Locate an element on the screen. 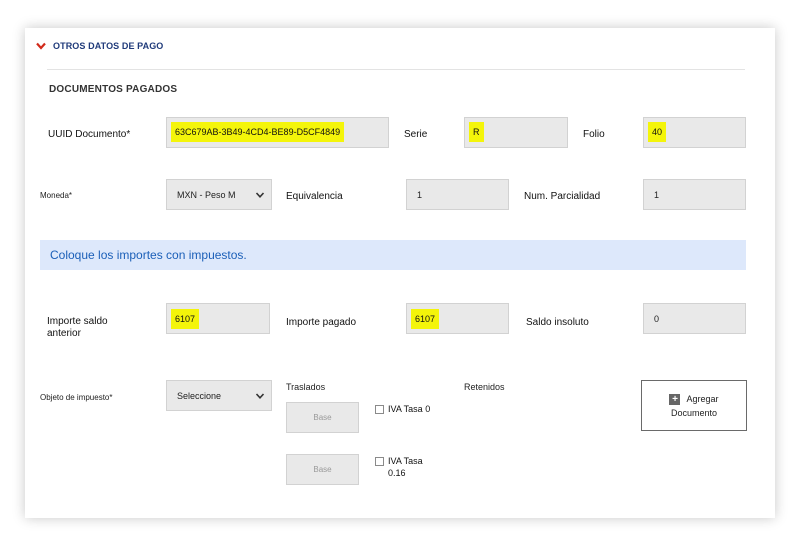 The image size is (800, 540). plus-icon: + is located at coordinates (675, 399).